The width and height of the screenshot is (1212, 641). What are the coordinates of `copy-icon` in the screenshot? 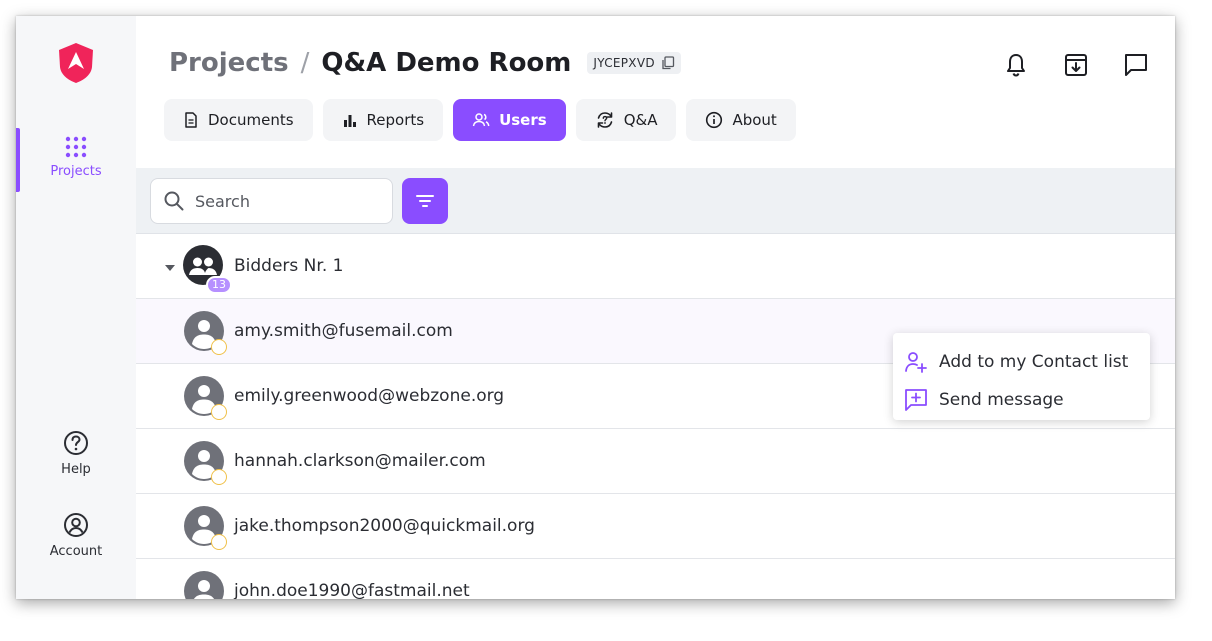 It's located at (668, 63).